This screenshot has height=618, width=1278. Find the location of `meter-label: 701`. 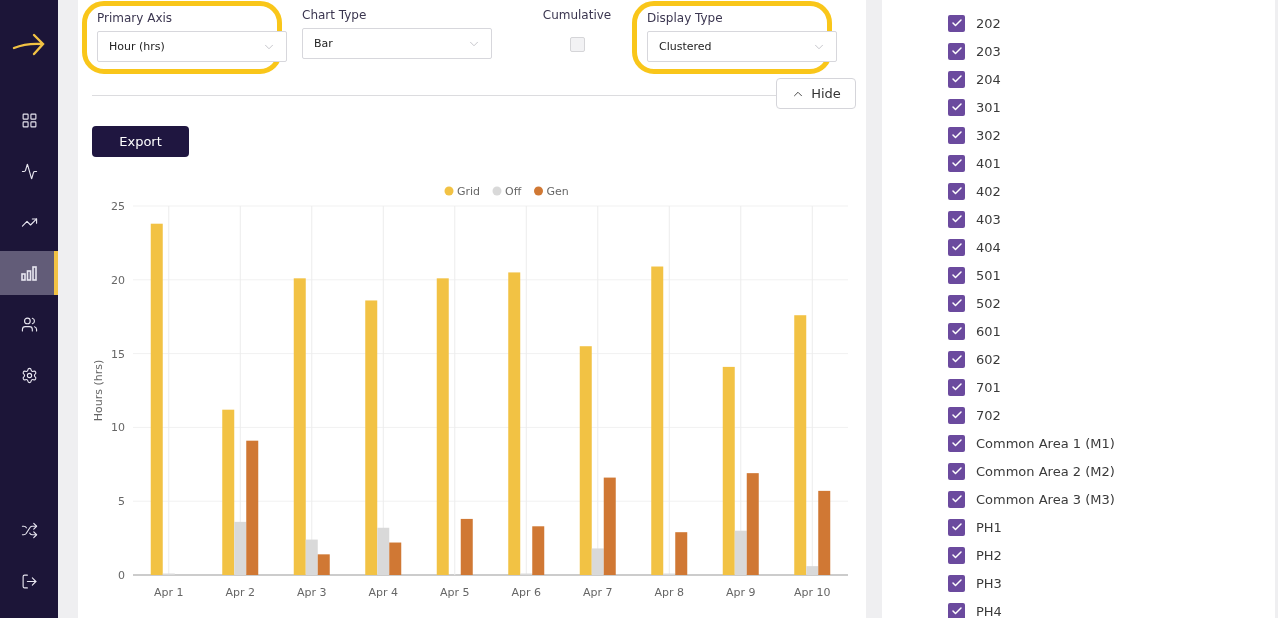

meter-label: 701 is located at coordinates (988, 387).